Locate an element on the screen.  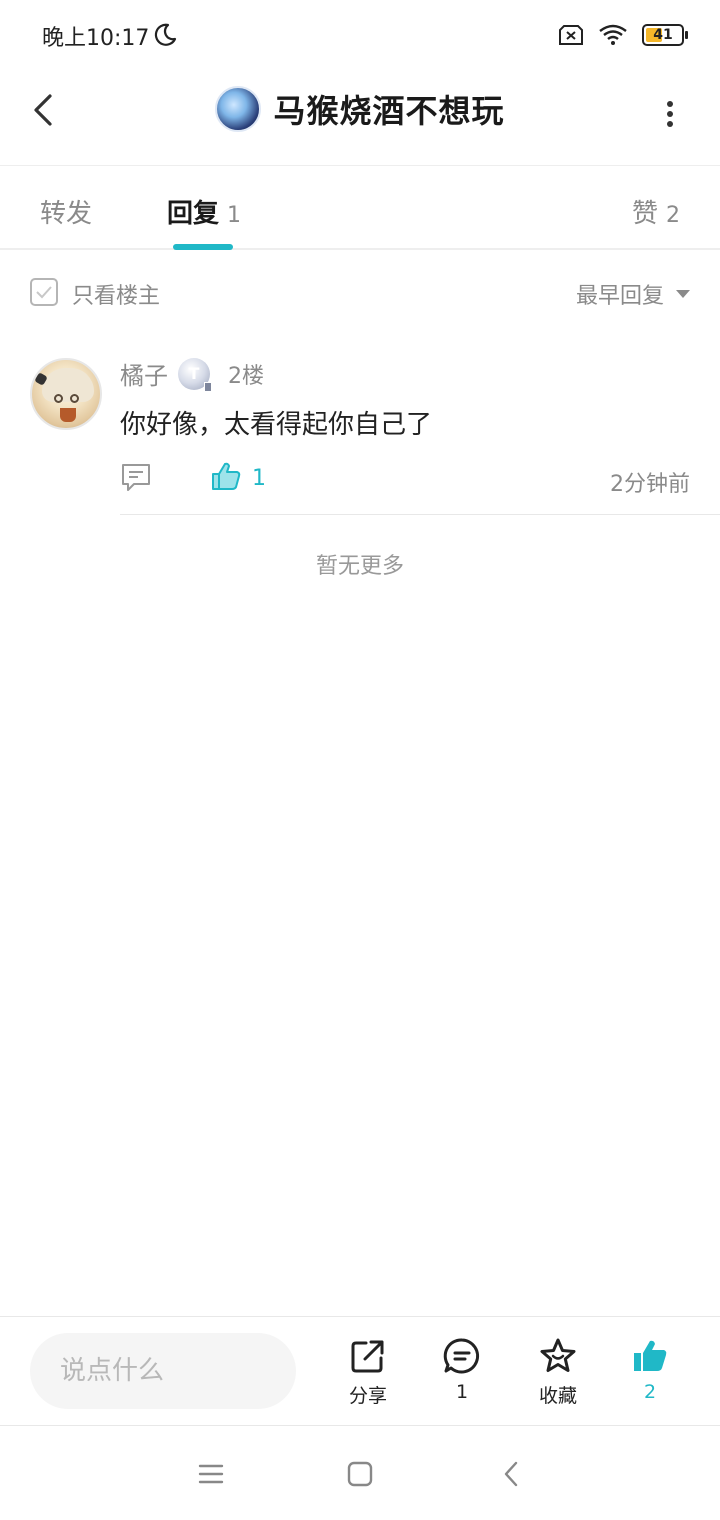
tab-replies: 回复 1 is located at coordinates (204, 211).